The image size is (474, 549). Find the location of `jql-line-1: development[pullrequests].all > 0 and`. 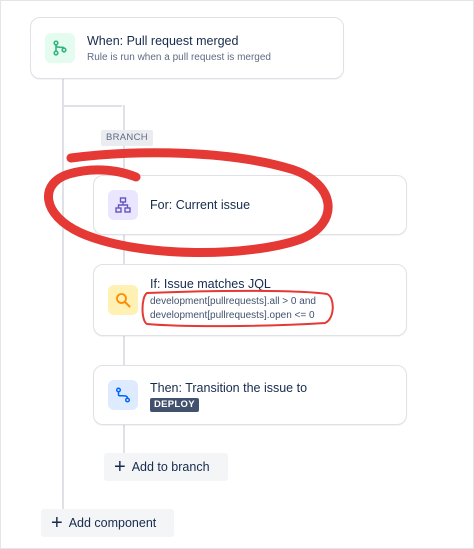

jql-line-1: development[pullrequests].all > 0 and is located at coordinates (233, 301).